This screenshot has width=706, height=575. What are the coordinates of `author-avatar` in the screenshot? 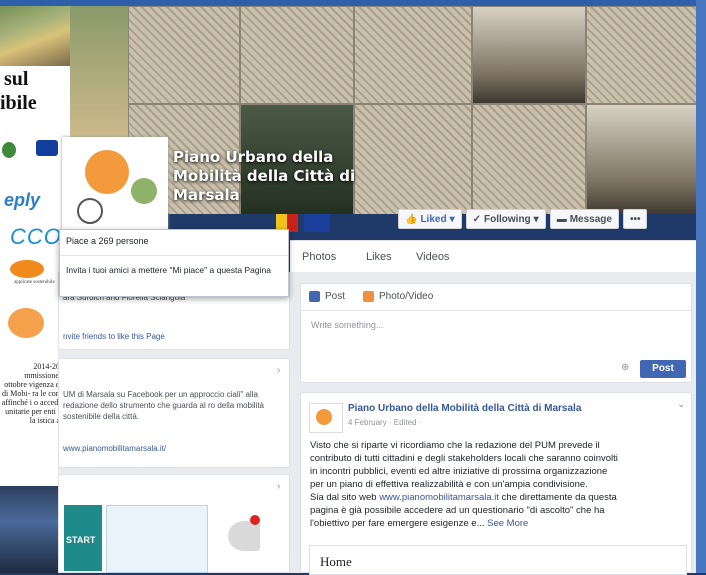 It's located at (326, 418).